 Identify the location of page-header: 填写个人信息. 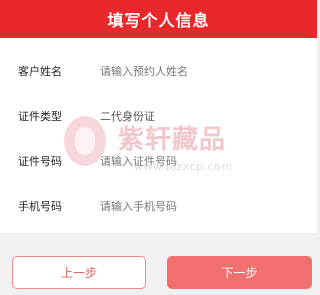
(158, 19).